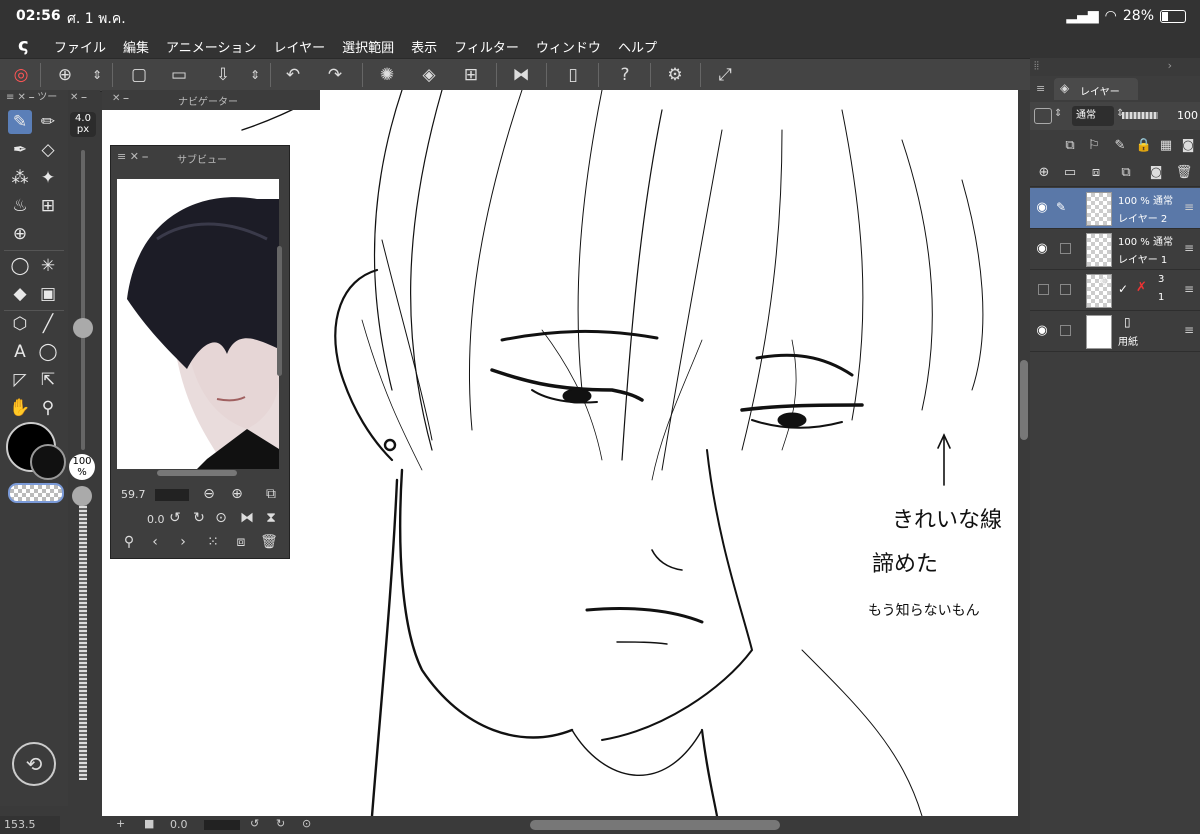 This screenshot has width=1200, height=834. I want to click on menu-view: 表示, so click(424, 46).